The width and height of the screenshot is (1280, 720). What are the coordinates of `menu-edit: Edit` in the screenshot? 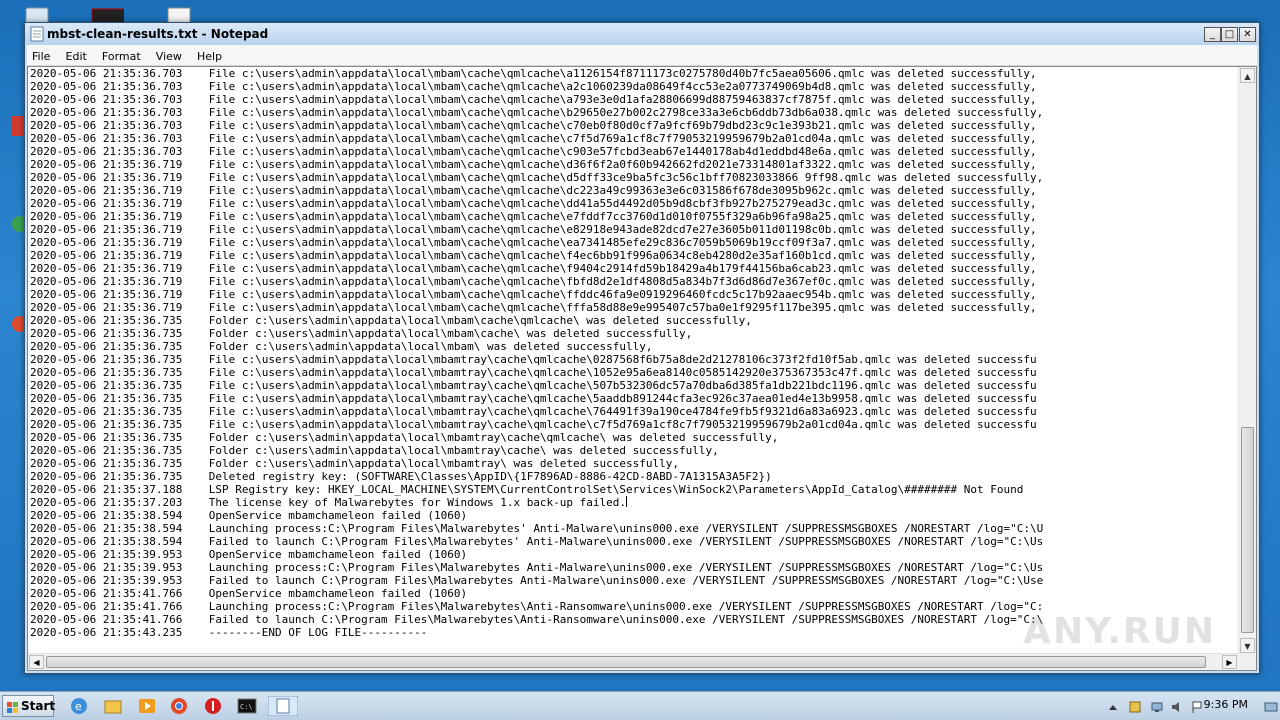 It's located at (76, 55).